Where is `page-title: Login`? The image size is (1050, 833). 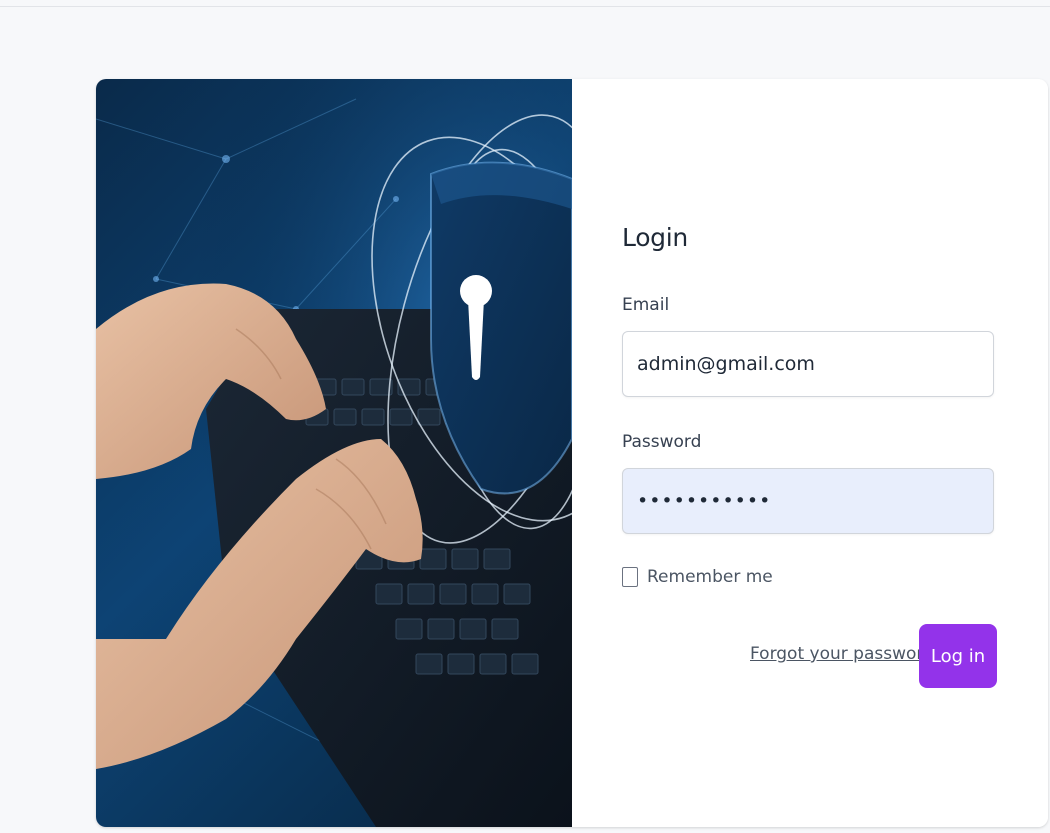 page-title: Login is located at coordinates (655, 237).